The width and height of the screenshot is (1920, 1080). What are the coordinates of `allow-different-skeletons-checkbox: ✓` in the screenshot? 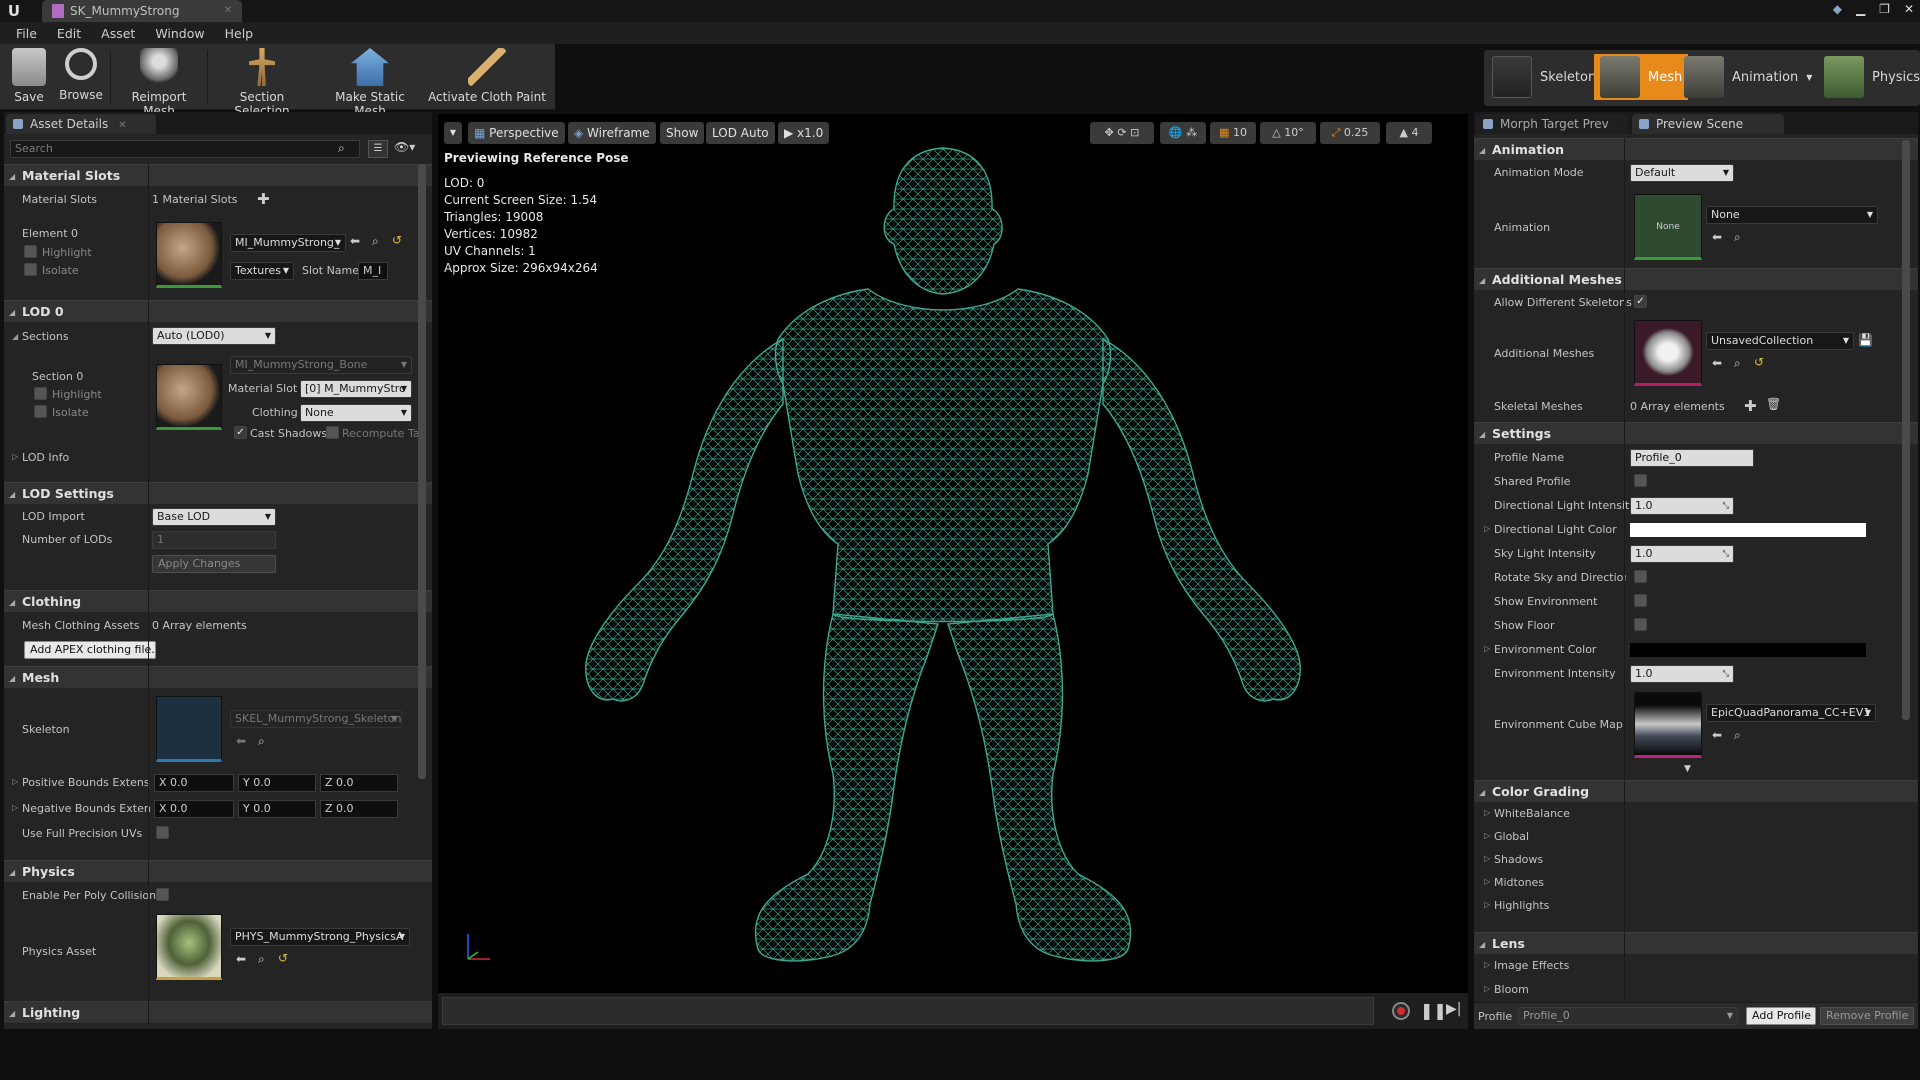 It's located at (1640, 301).